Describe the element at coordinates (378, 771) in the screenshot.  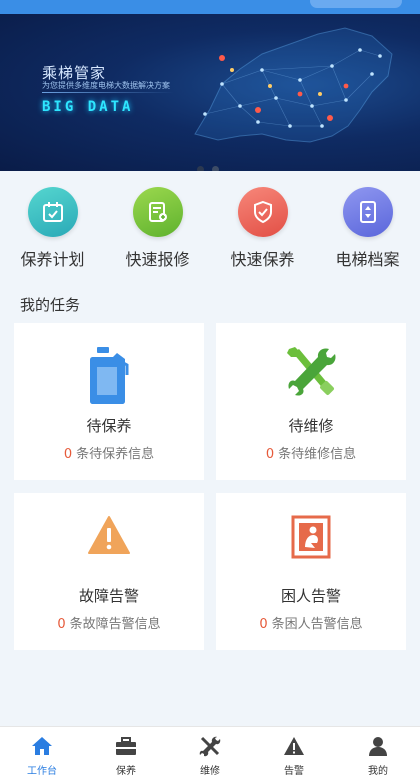
I see `tab-label: 我的` at that location.